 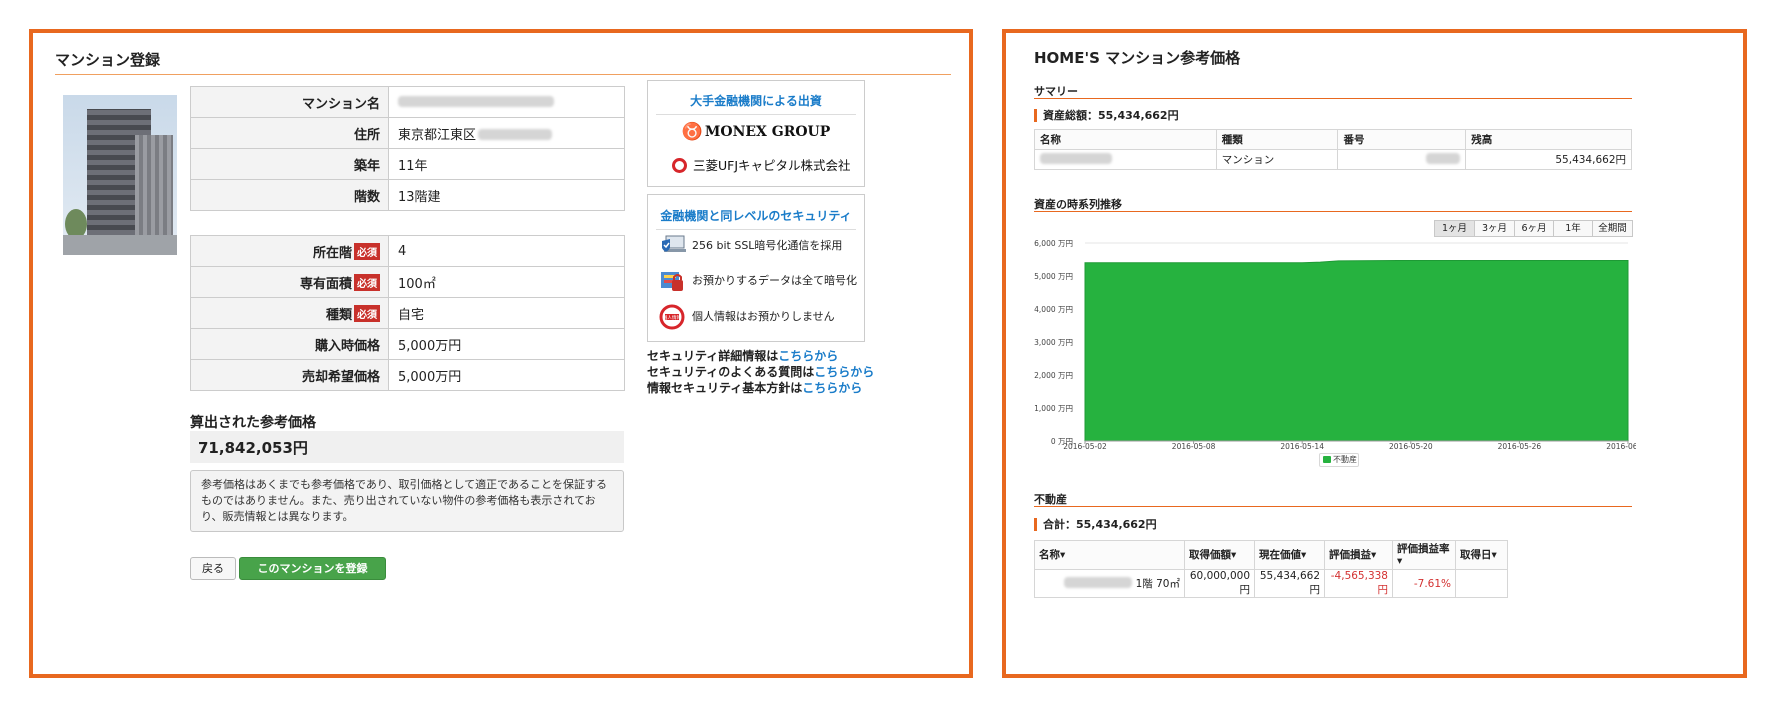 What do you see at coordinates (755, 388) in the screenshot?
I see `security-link-policy: 情報セキュリティ基本方針はこちらから` at bounding box center [755, 388].